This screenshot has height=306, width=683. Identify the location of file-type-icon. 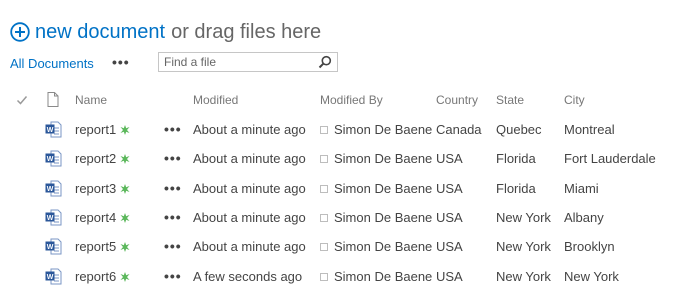
(53, 99).